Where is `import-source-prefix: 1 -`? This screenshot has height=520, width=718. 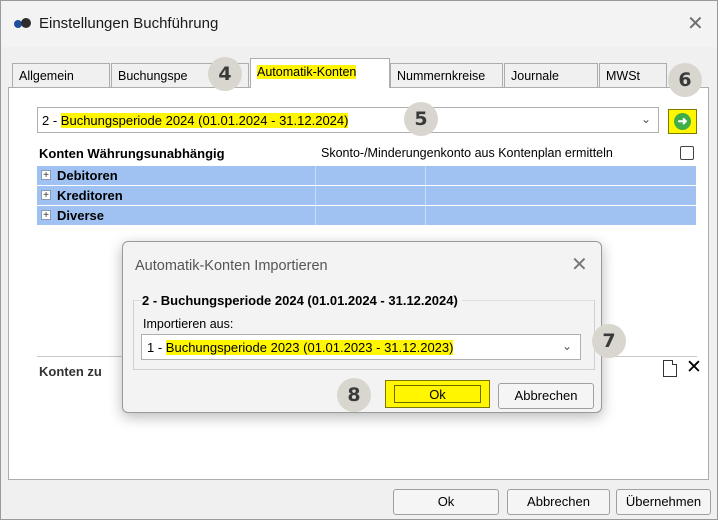
import-source-prefix: 1 - is located at coordinates (156, 347).